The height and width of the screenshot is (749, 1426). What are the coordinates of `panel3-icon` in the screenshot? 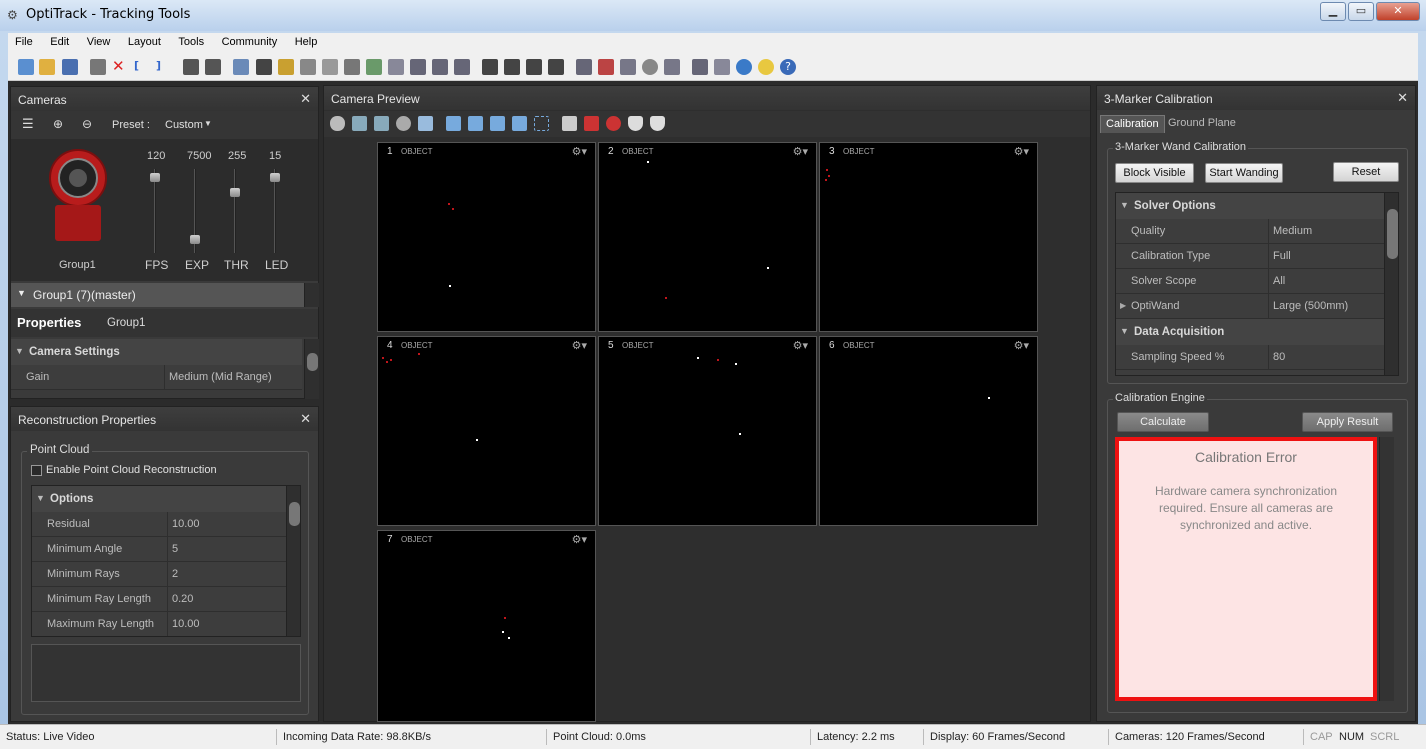 It's located at (462, 67).